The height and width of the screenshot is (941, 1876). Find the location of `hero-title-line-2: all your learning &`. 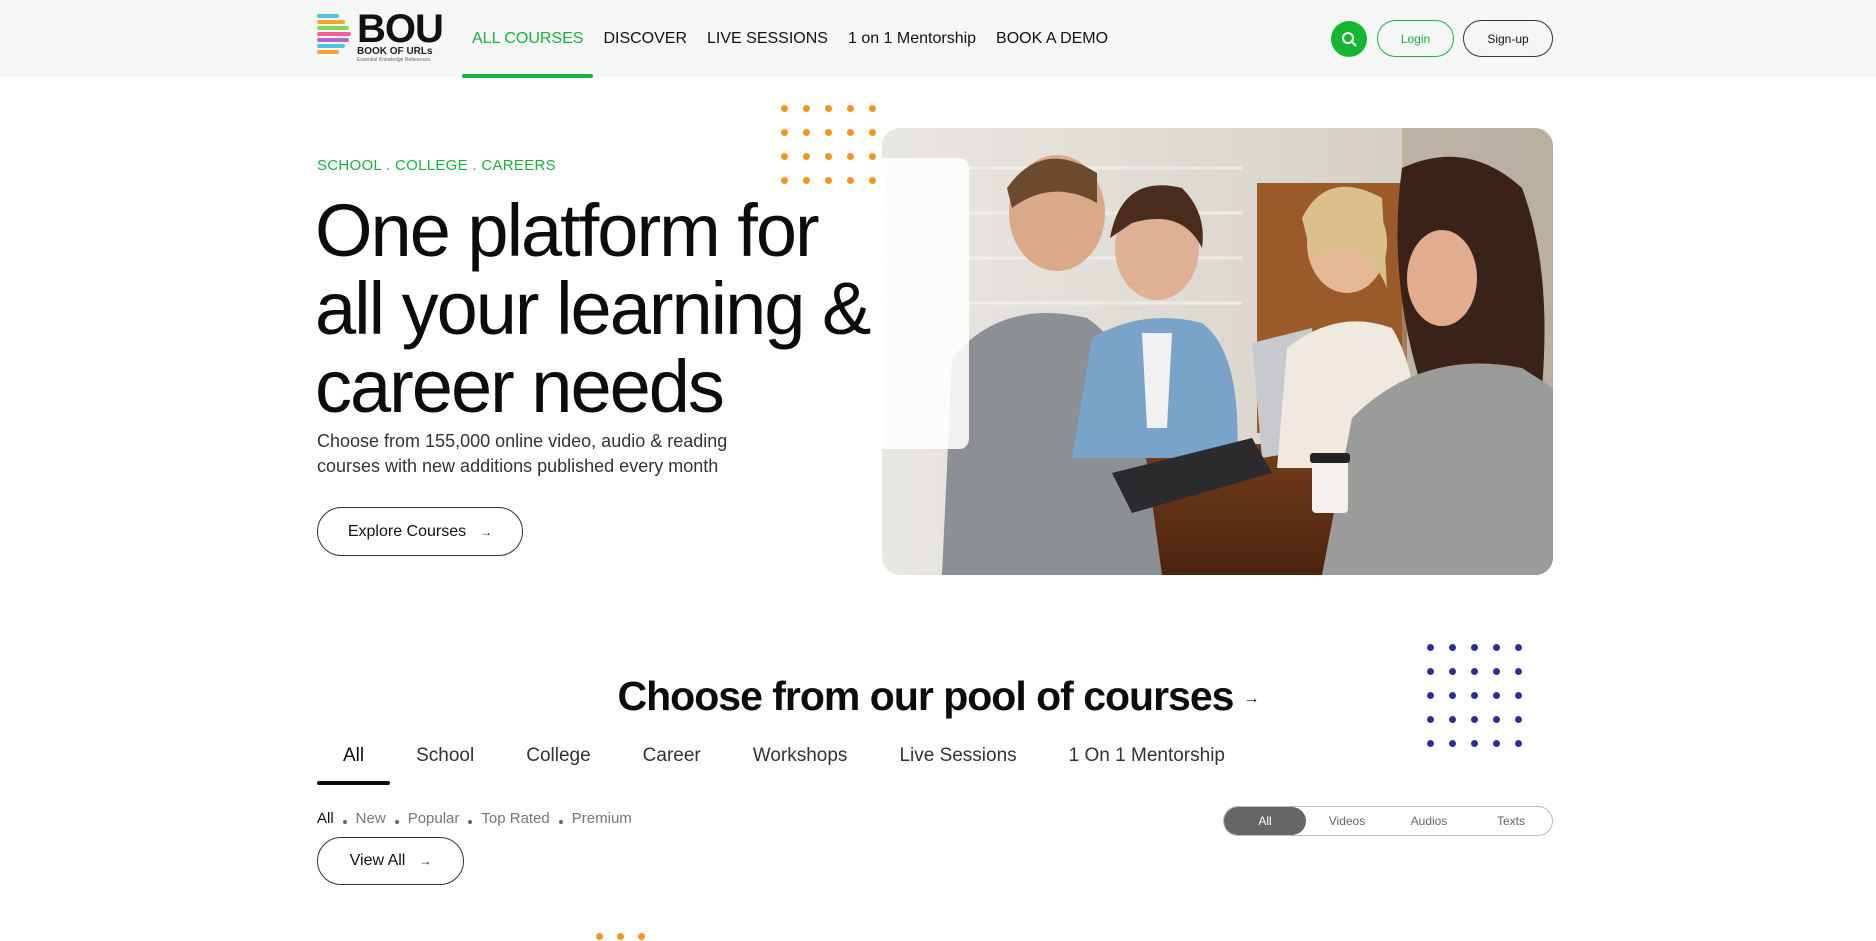

hero-title-line-2: all your learning & is located at coordinates (593, 308).